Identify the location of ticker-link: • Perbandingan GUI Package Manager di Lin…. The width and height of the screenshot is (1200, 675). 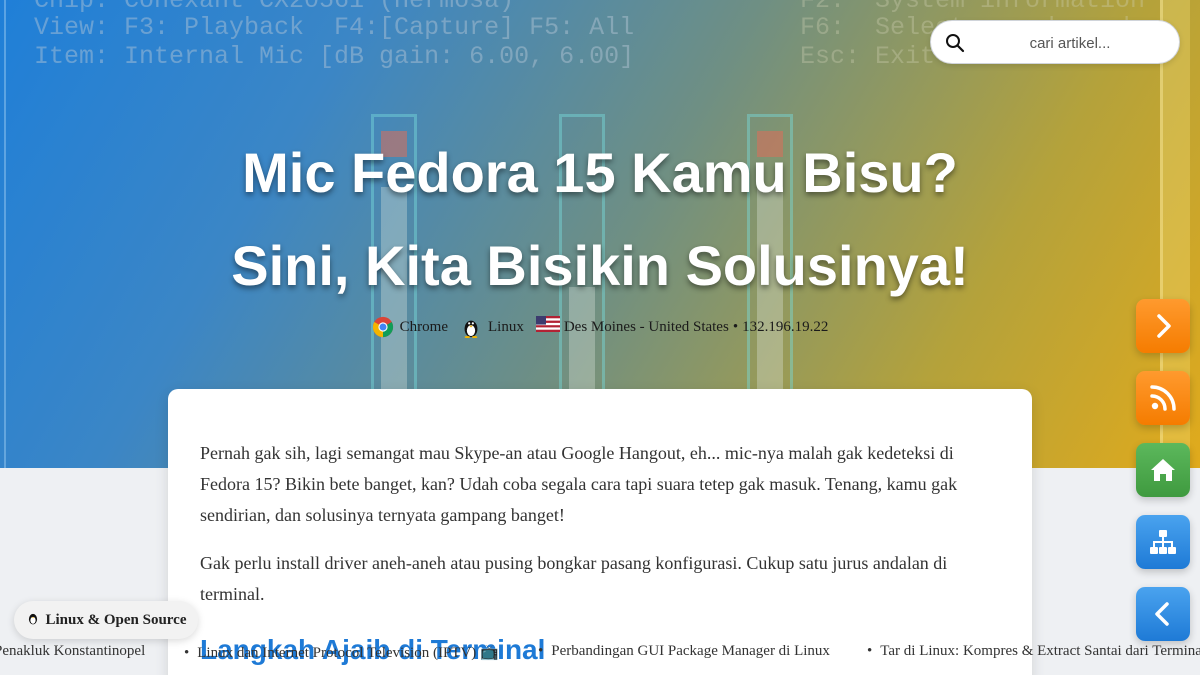
(684, 651).